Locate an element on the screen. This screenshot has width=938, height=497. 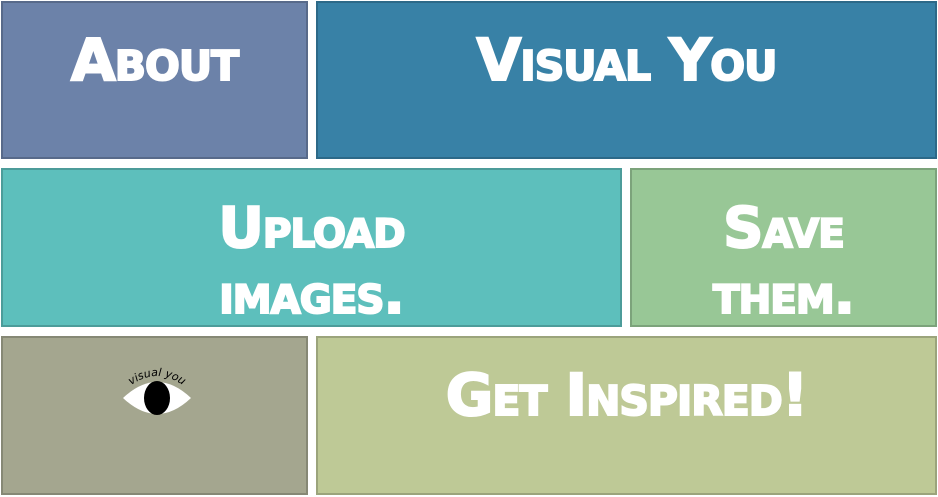
get-inspired-label: Get Inspired! is located at coordinates (627, 395).